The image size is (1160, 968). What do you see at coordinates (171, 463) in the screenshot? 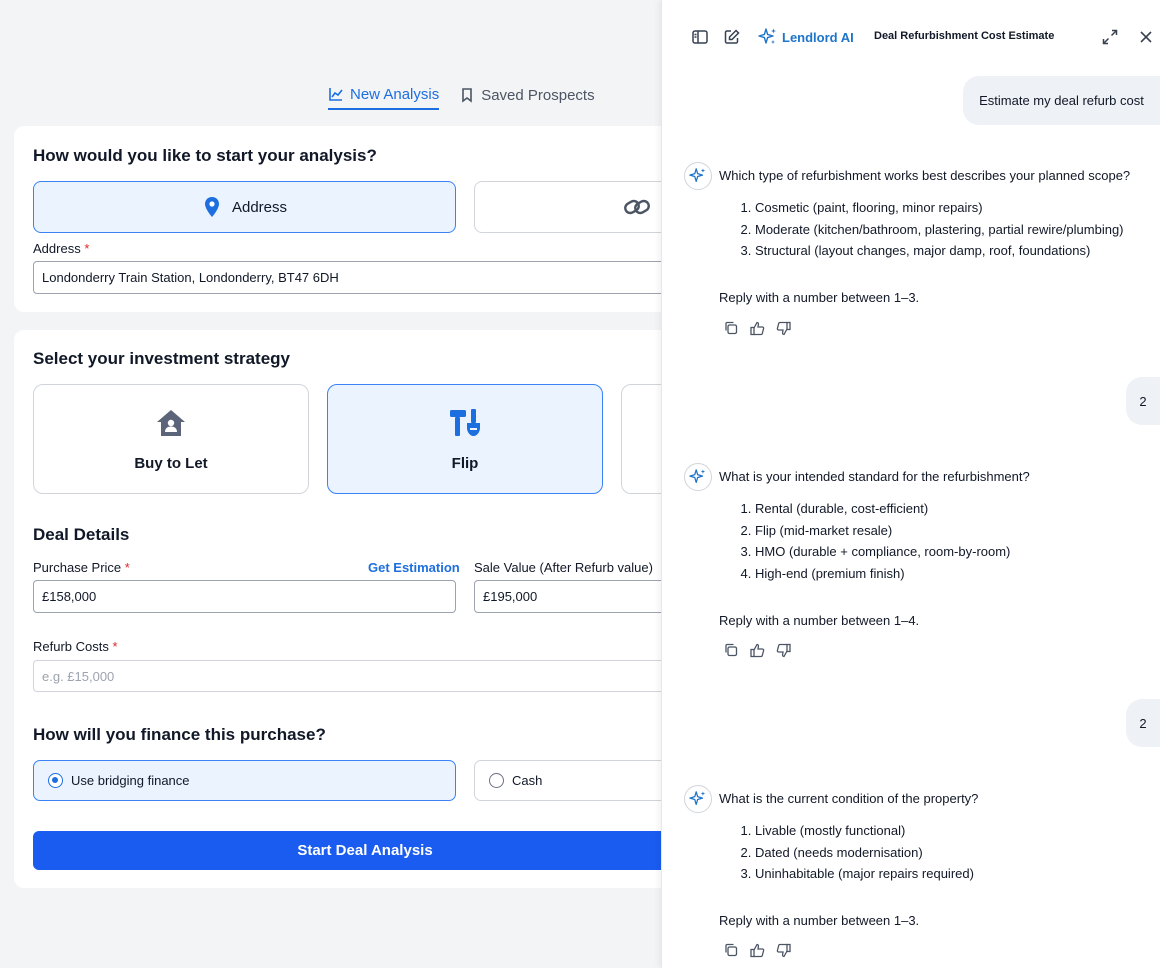
I see `strategy-label: Buy to Let` at bounding box center [171, 463].